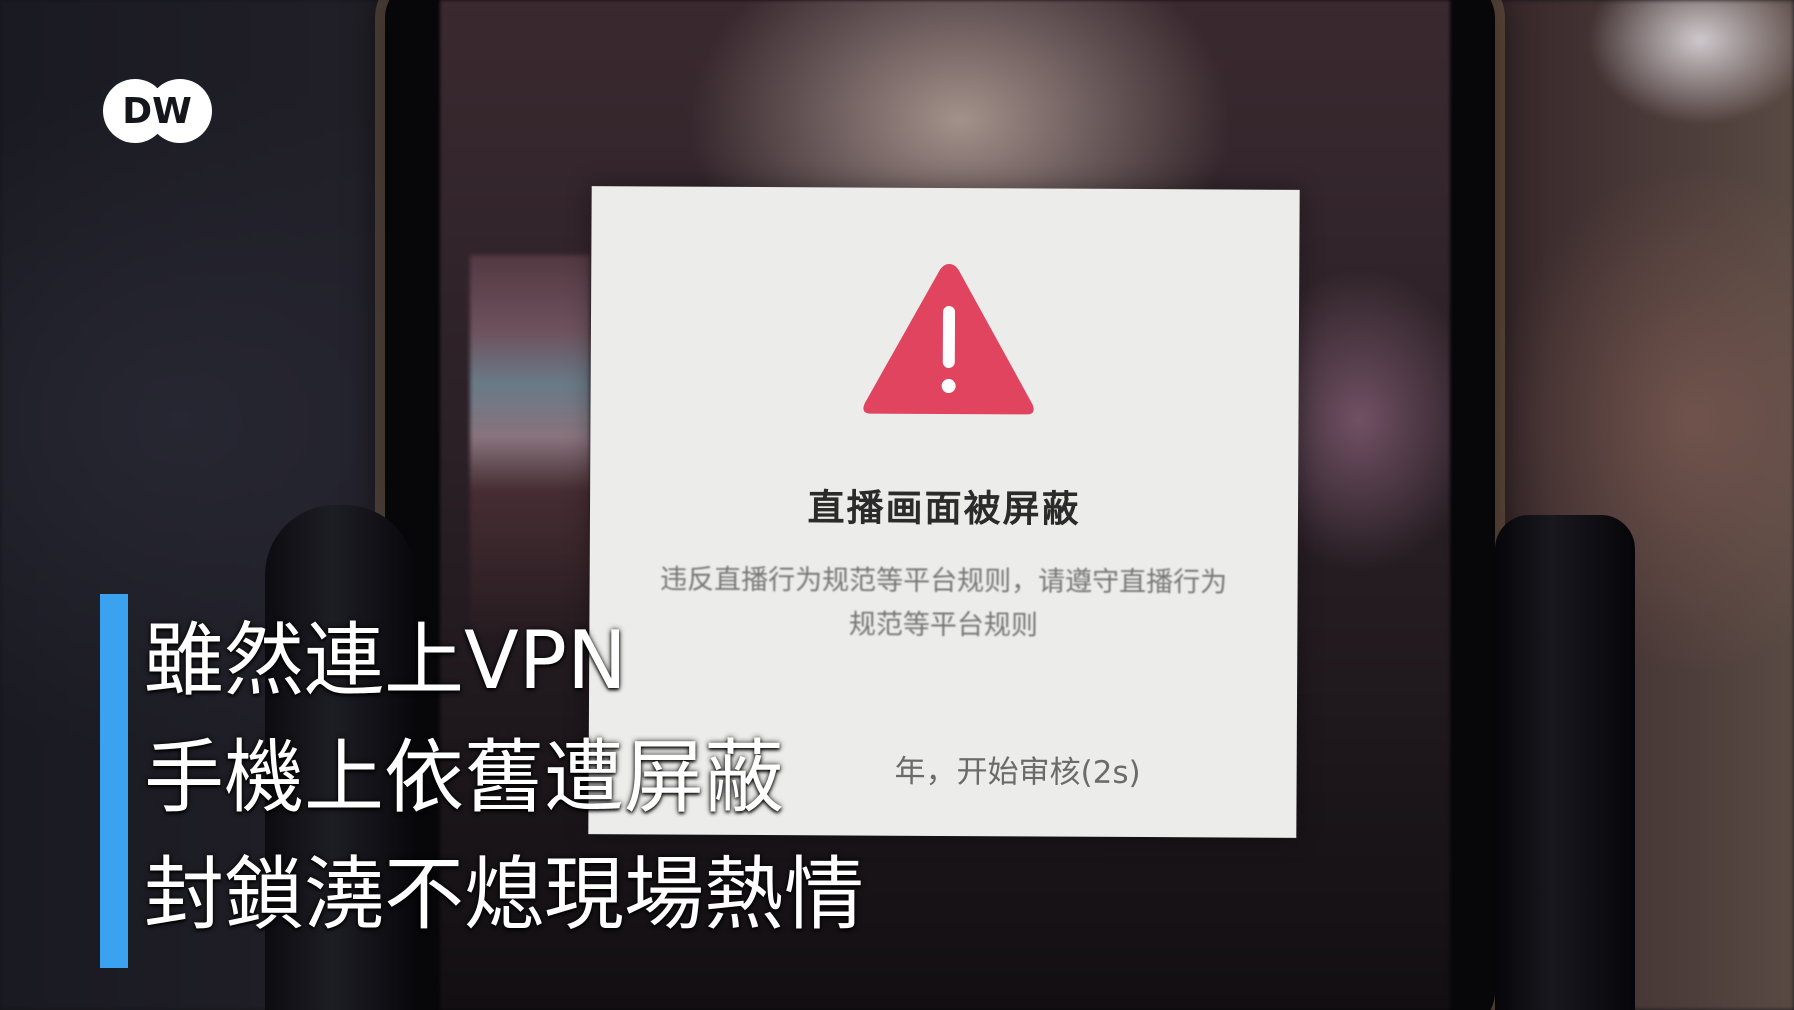  I want to click on dw-logo-text: DW, so click(157, 111).